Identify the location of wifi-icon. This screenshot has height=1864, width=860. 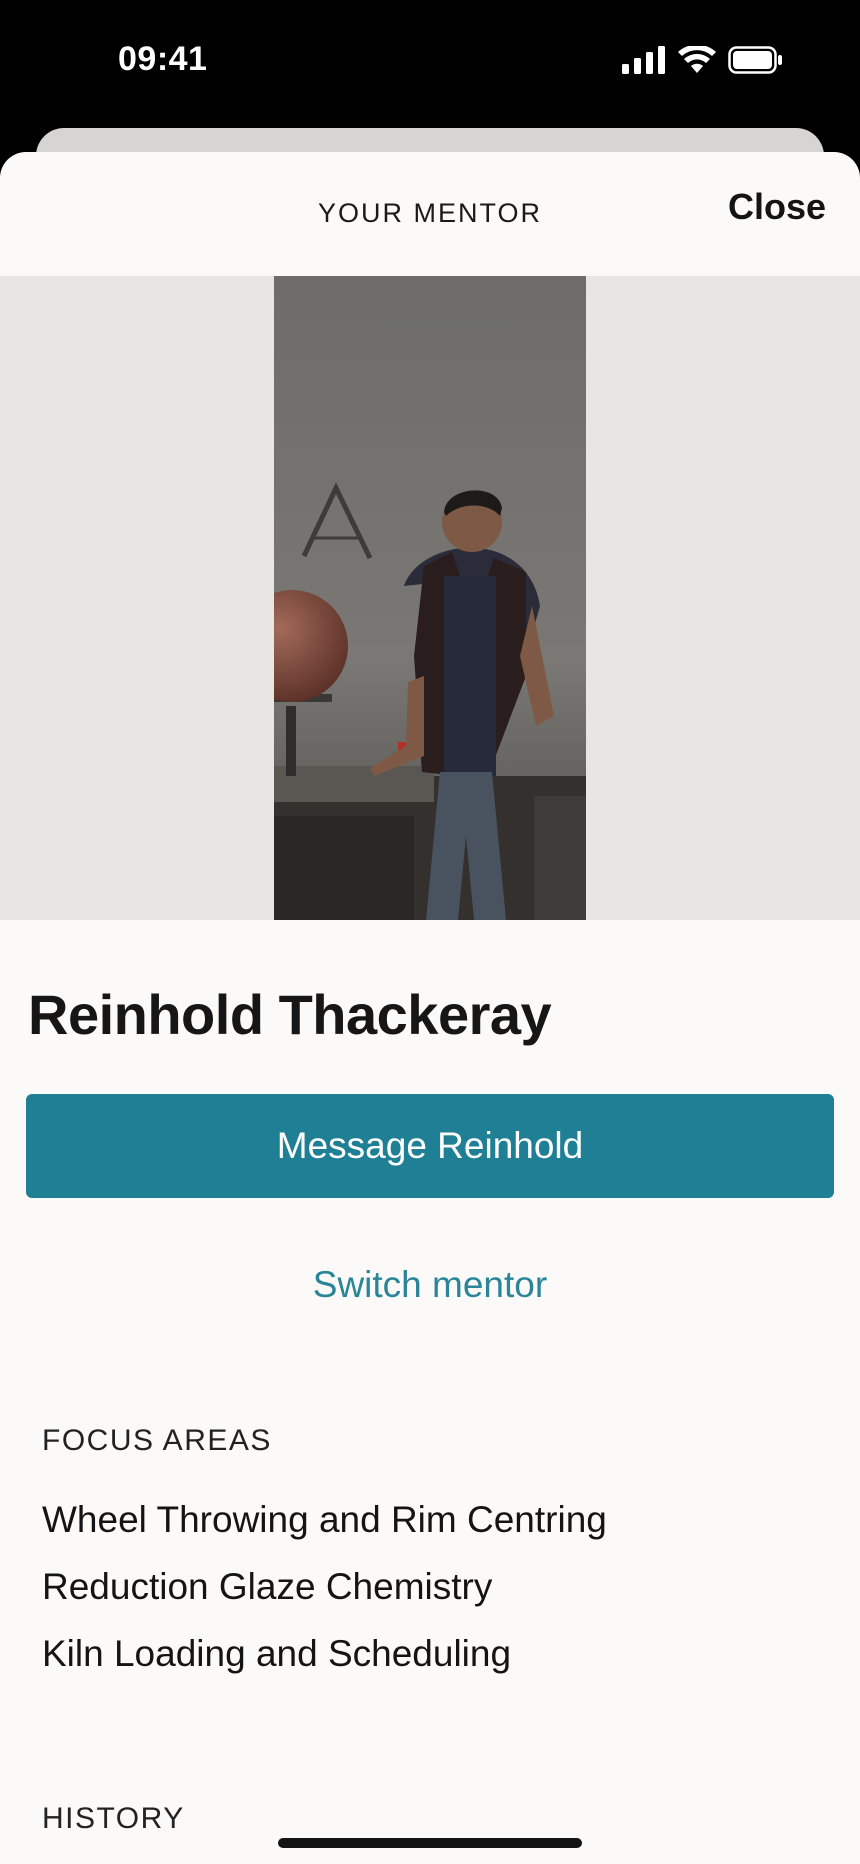
(697, 59).